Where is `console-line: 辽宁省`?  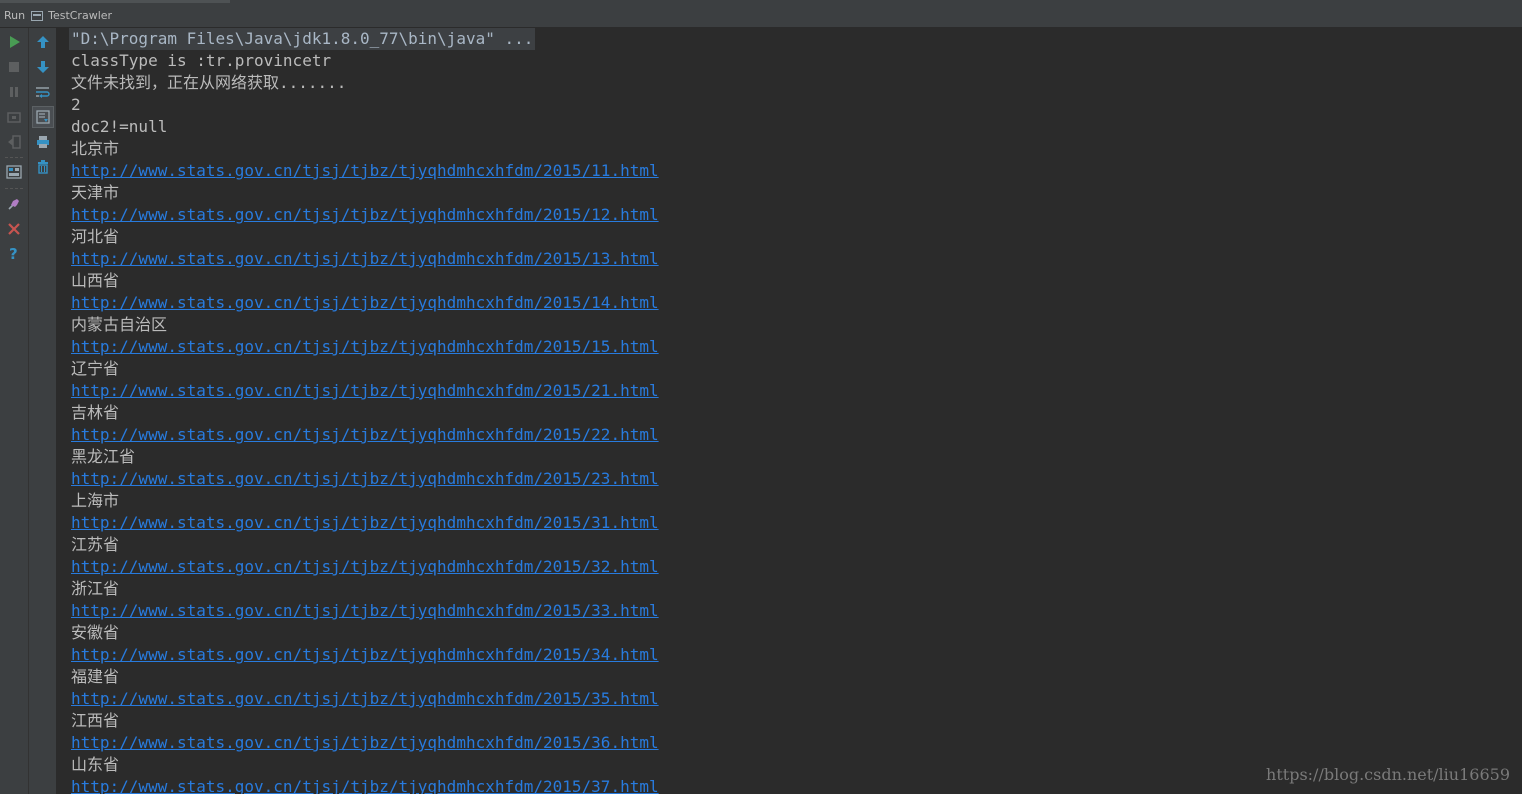 console-line: 辽宁省 is located at coordinates (95, 368).